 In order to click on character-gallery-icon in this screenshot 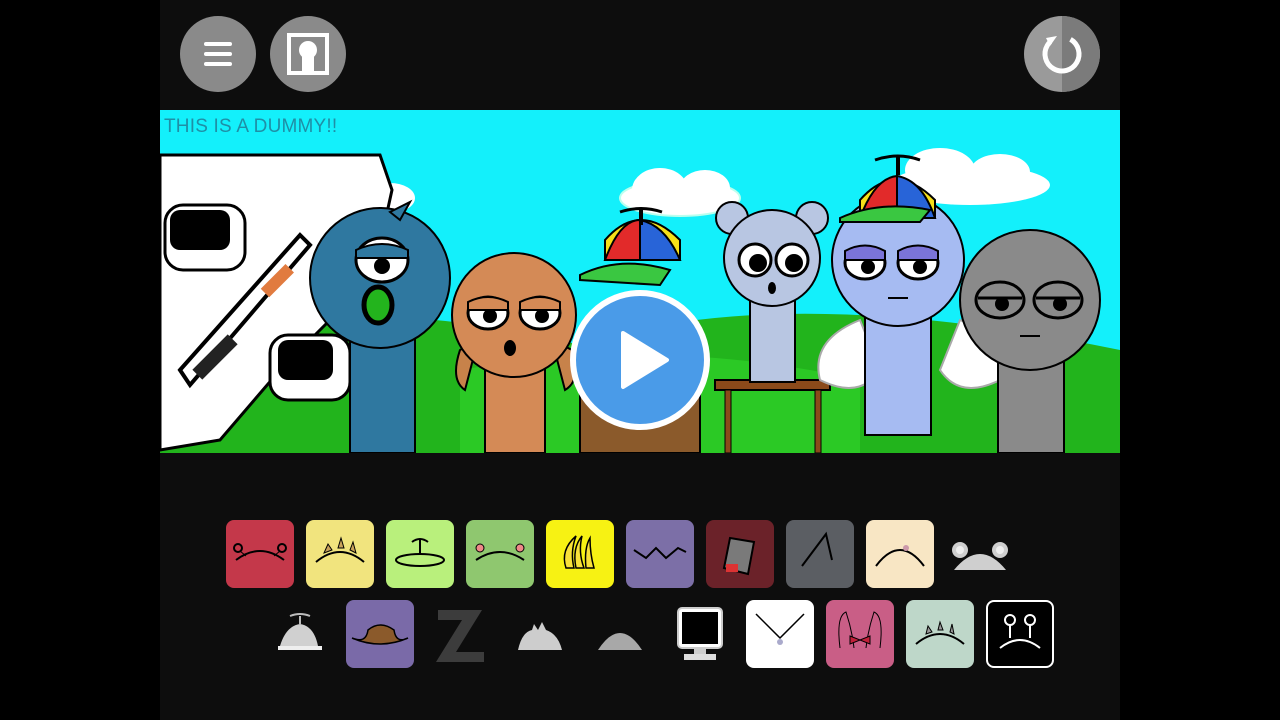, I will do `click(308, 54)`.